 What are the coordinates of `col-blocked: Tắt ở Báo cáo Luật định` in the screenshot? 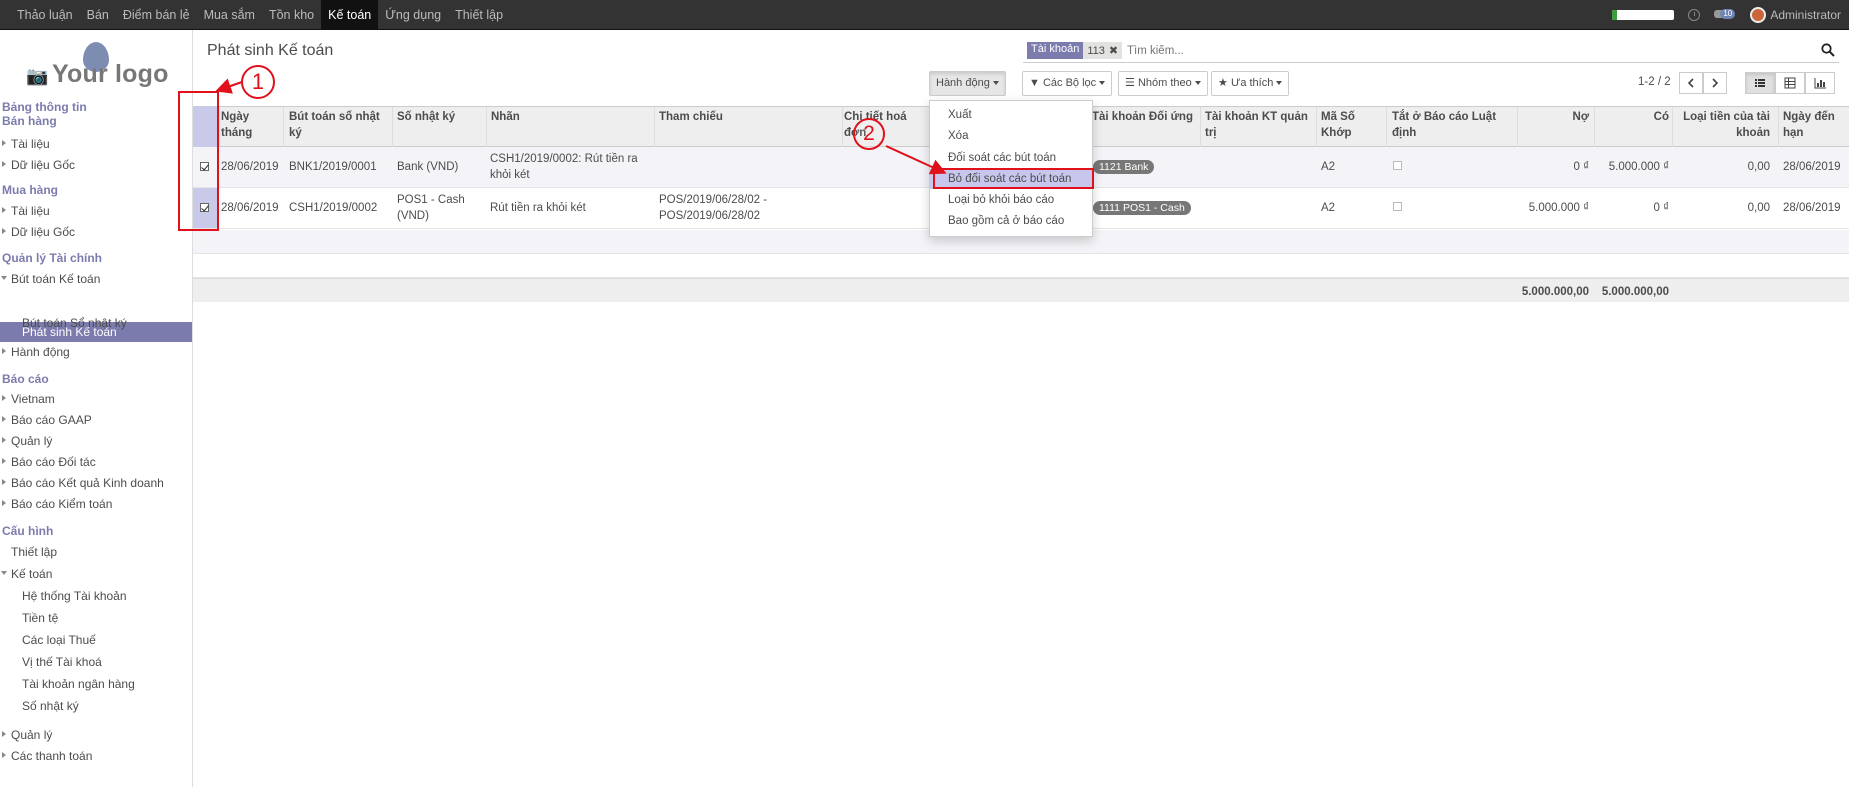 It's located at (1454, 125).